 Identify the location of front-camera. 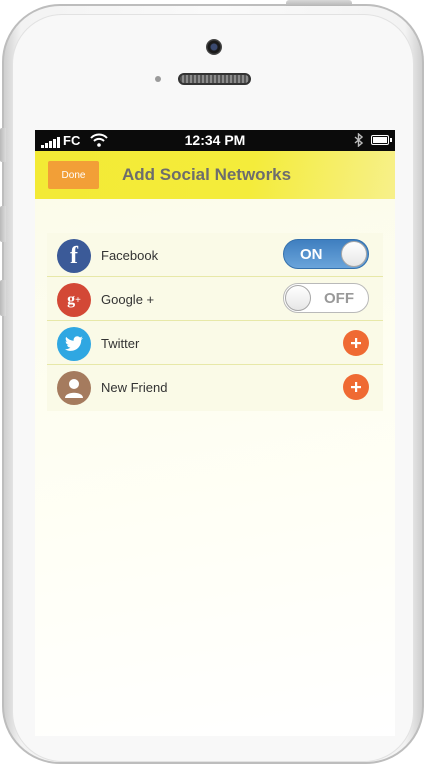
(214, 47).